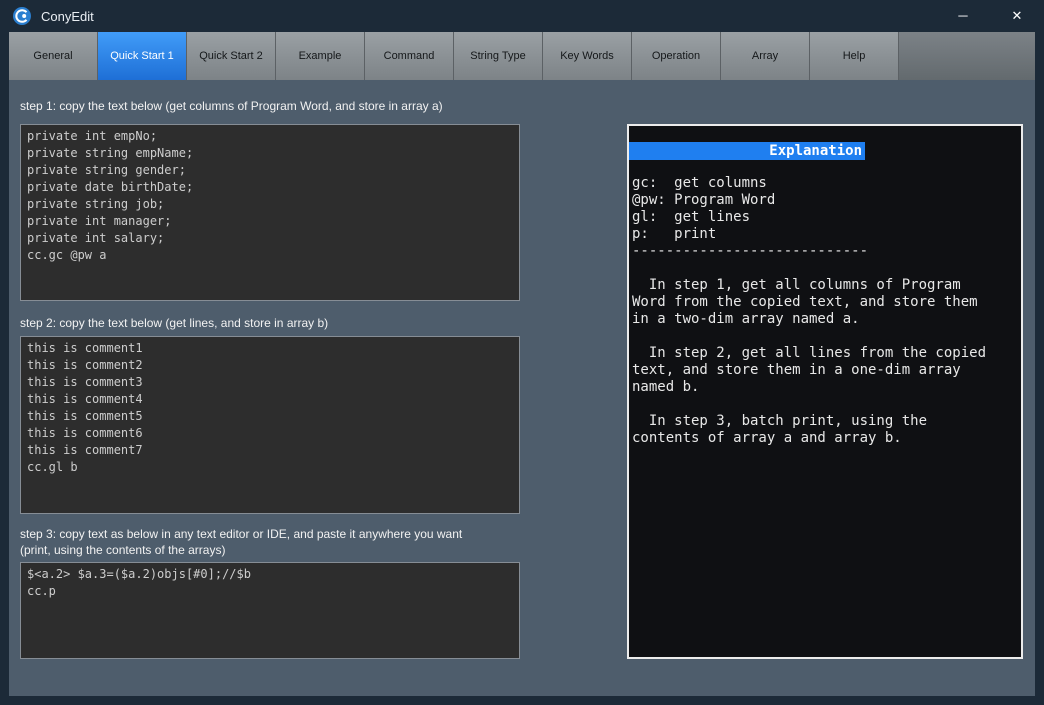 The height and width of the screenshot is (705, 1044). I want to click on minimize-button: ─, so click(963, 16).